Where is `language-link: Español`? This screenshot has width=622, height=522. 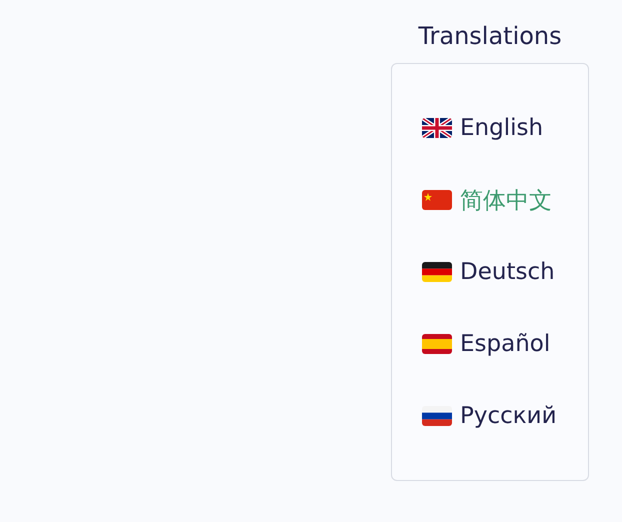
language-link: Español is located at coordinates (505, 344).